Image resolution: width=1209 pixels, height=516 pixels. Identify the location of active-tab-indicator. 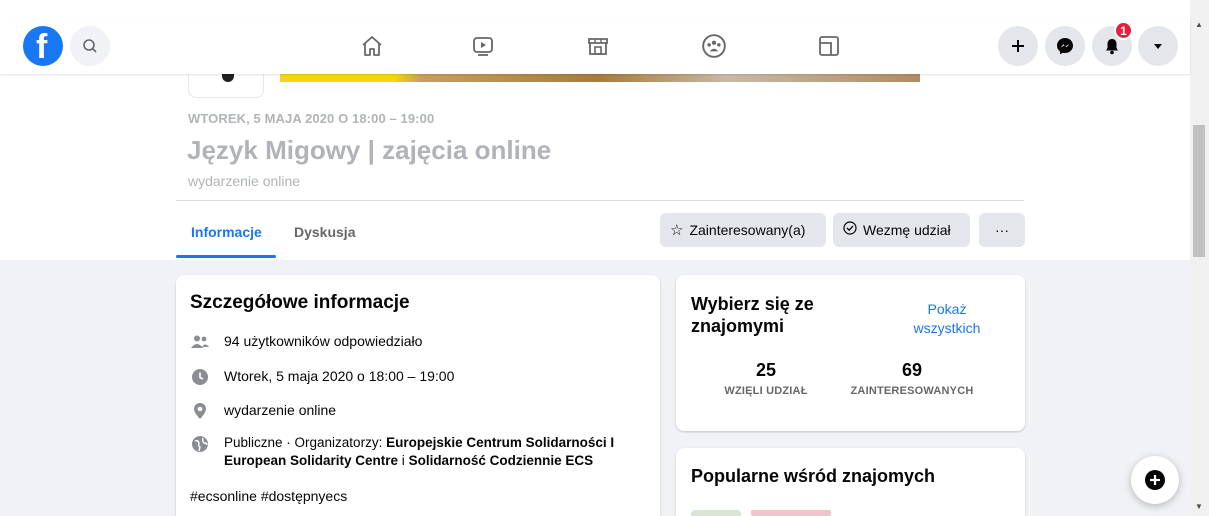
(226, 256).